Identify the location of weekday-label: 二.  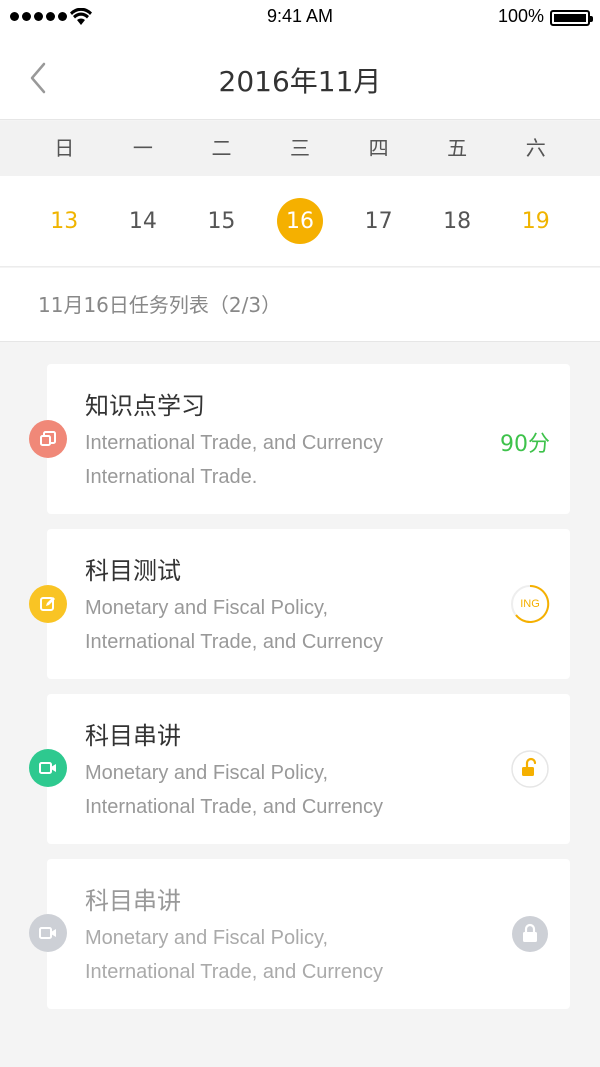
(221, 148).